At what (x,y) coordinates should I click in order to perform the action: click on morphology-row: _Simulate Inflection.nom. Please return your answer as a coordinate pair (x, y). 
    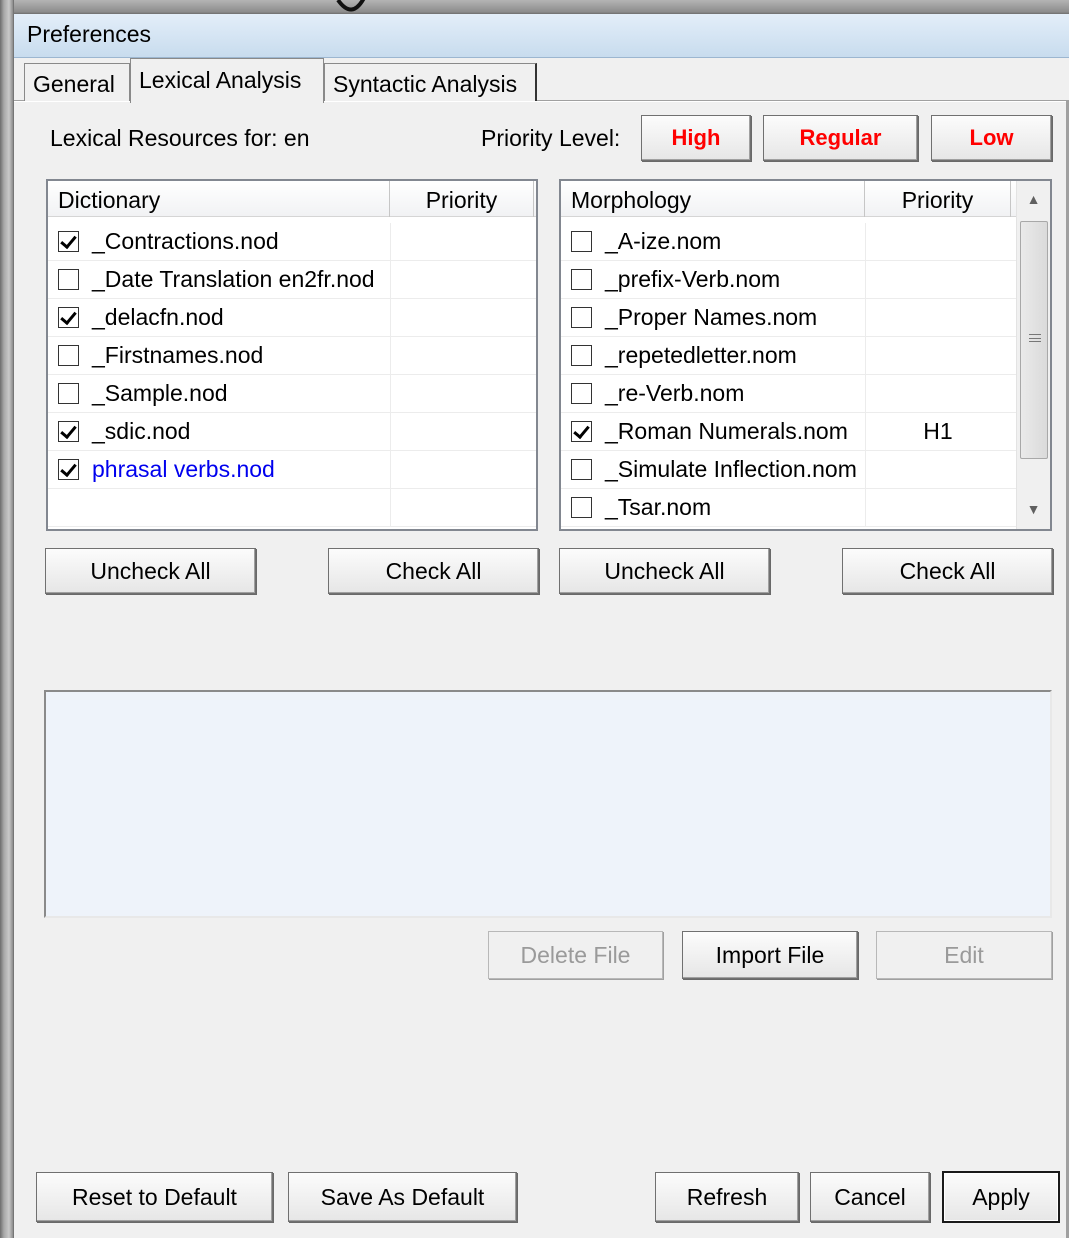
    Looking at the image, I should click on (788, 470).